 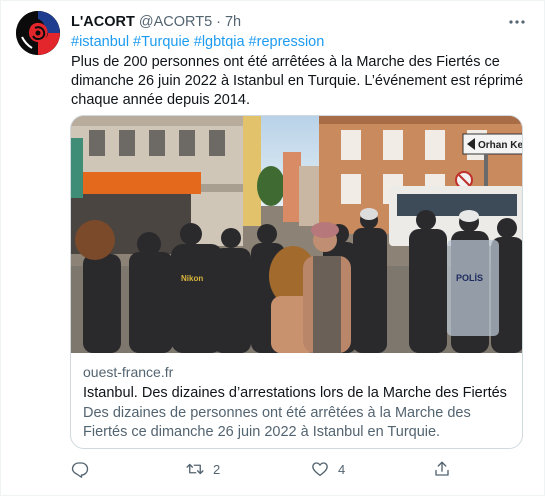 I want to click on police-shield-text: POLİS, so click(x=469, y=278).